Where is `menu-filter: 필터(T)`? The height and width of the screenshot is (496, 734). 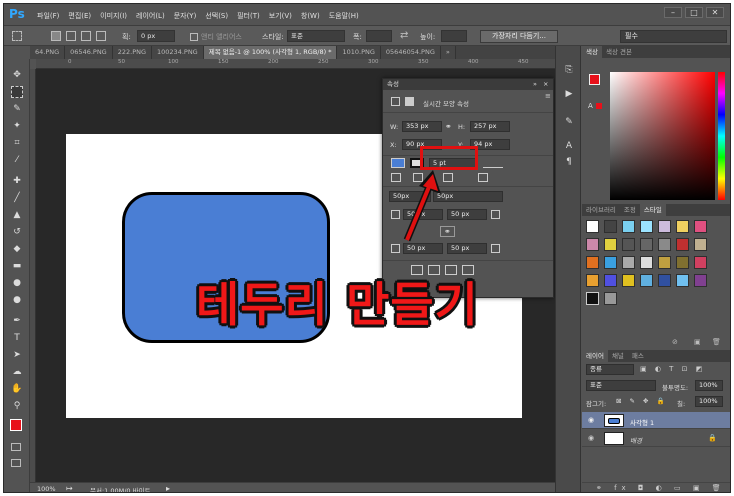 menu-filter: 필터(T) is located at coordinates (248, 16).